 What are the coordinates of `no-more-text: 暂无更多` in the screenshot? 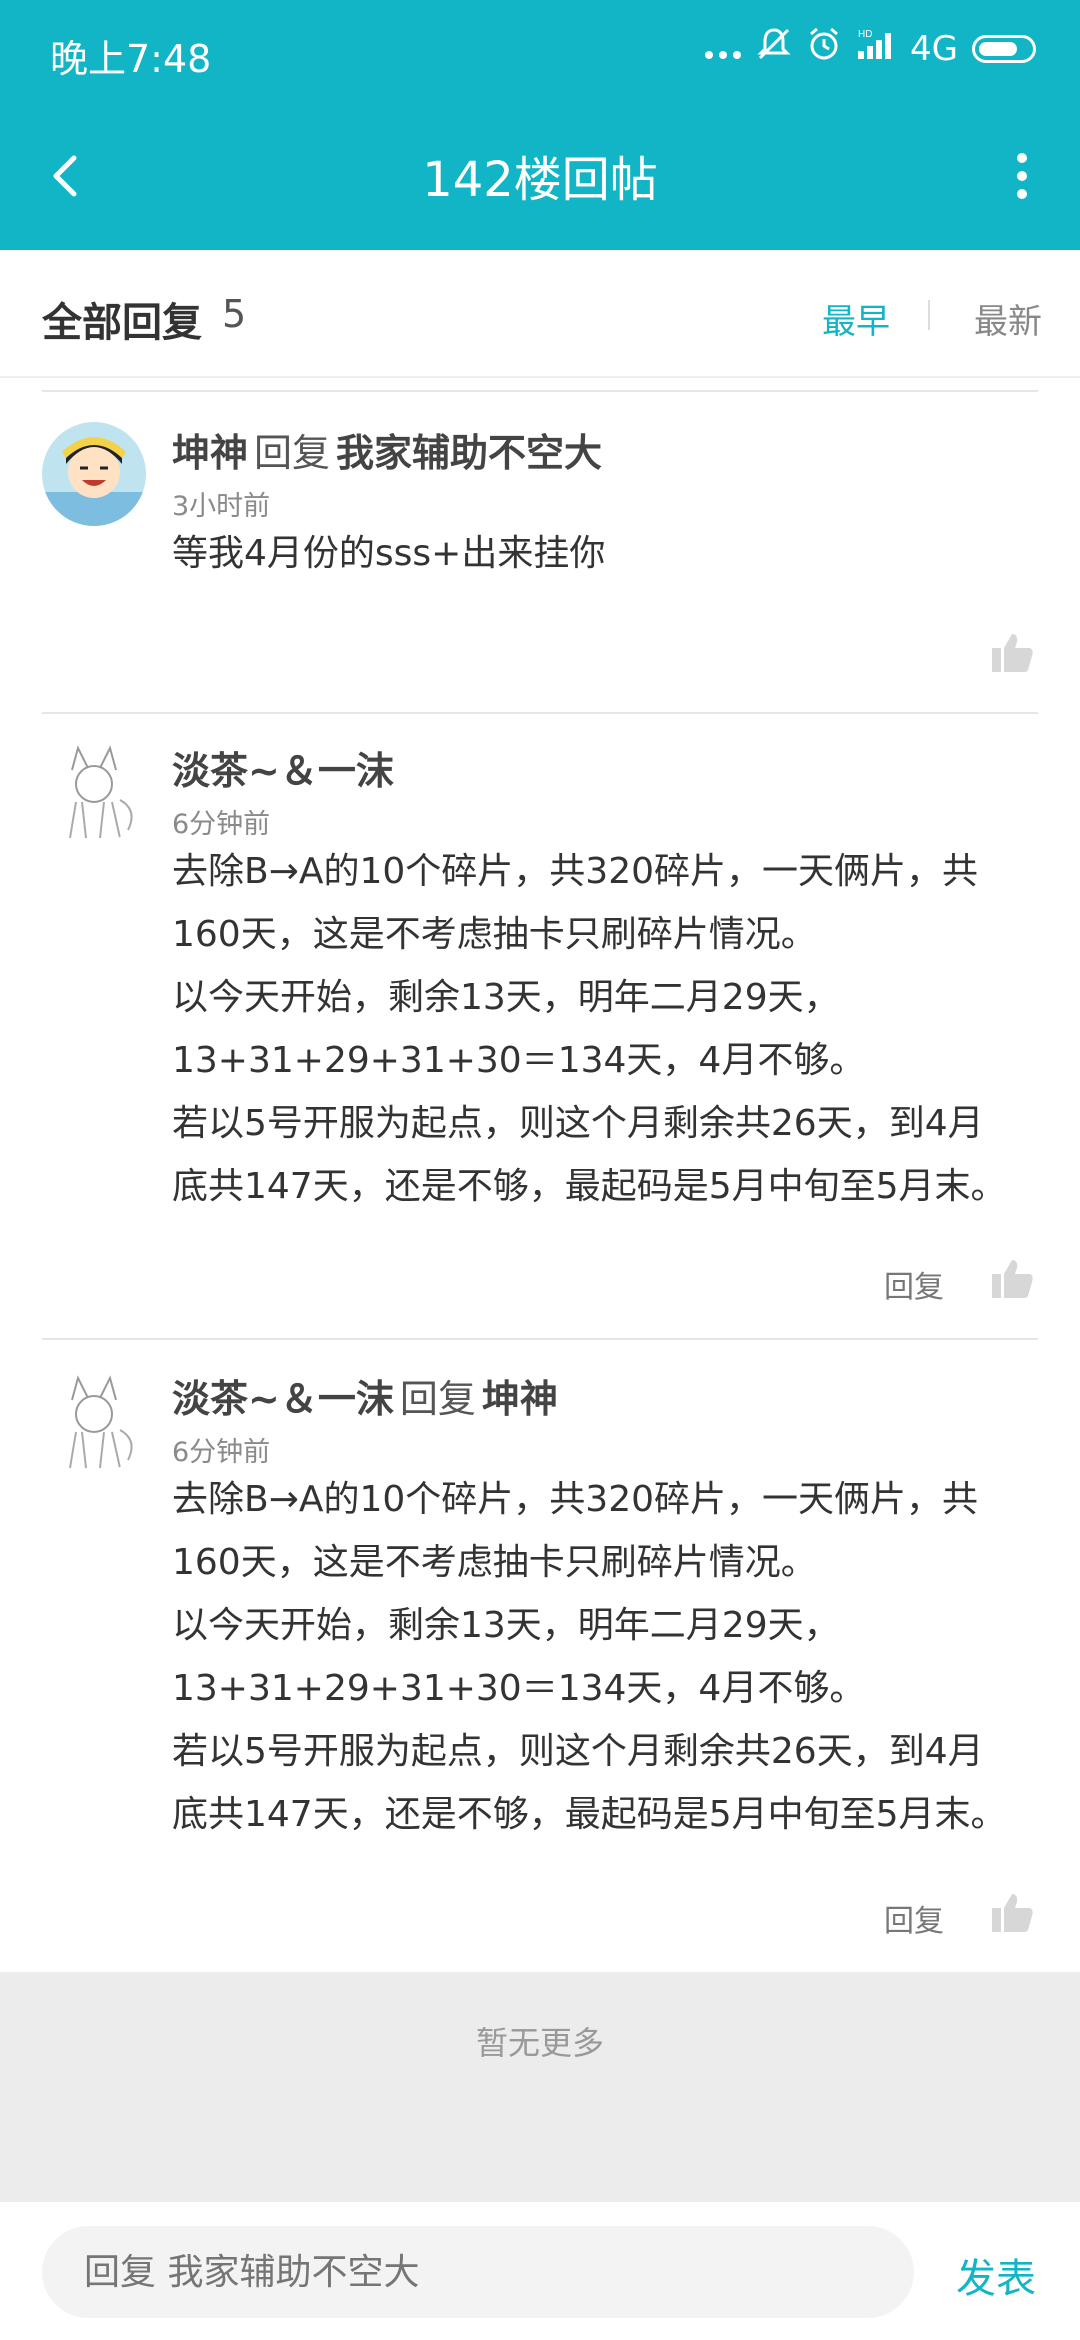 It's located at (539, 2043).